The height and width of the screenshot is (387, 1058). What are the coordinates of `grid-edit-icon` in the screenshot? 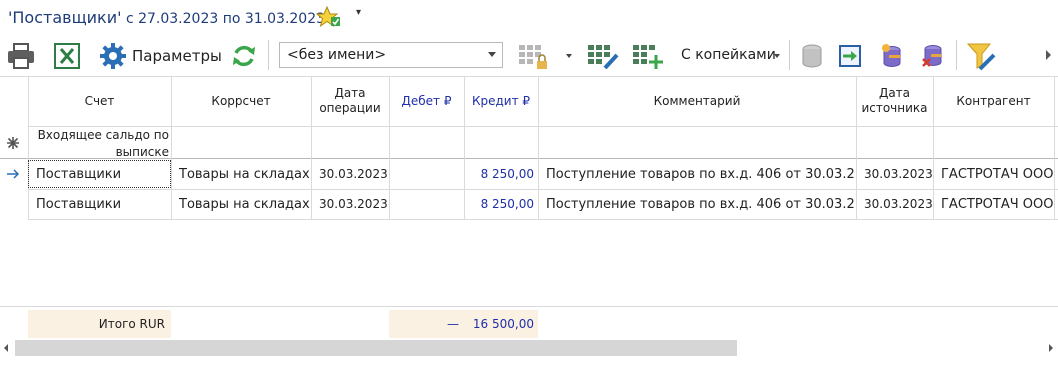 It's located at (603, 57).